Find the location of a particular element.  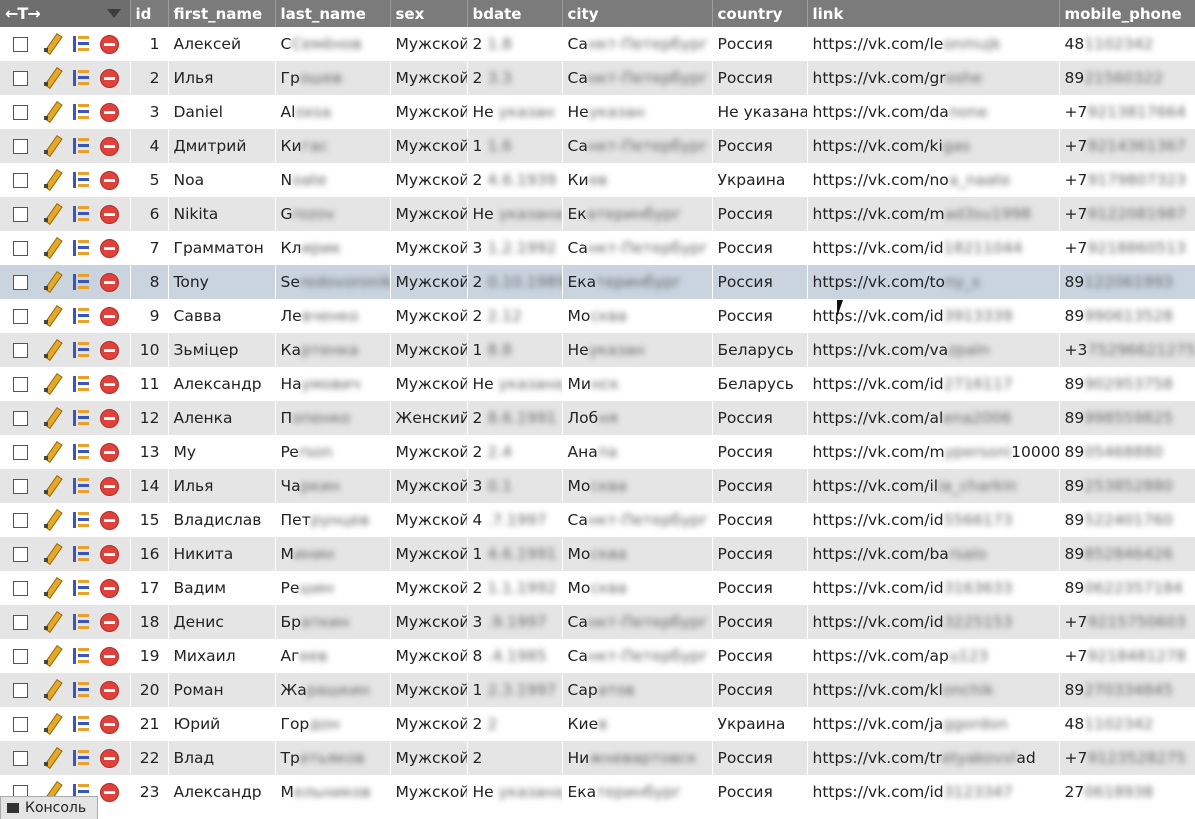

cell-link: https://vk.com/id3163633 is located at coordinates (933, 588).